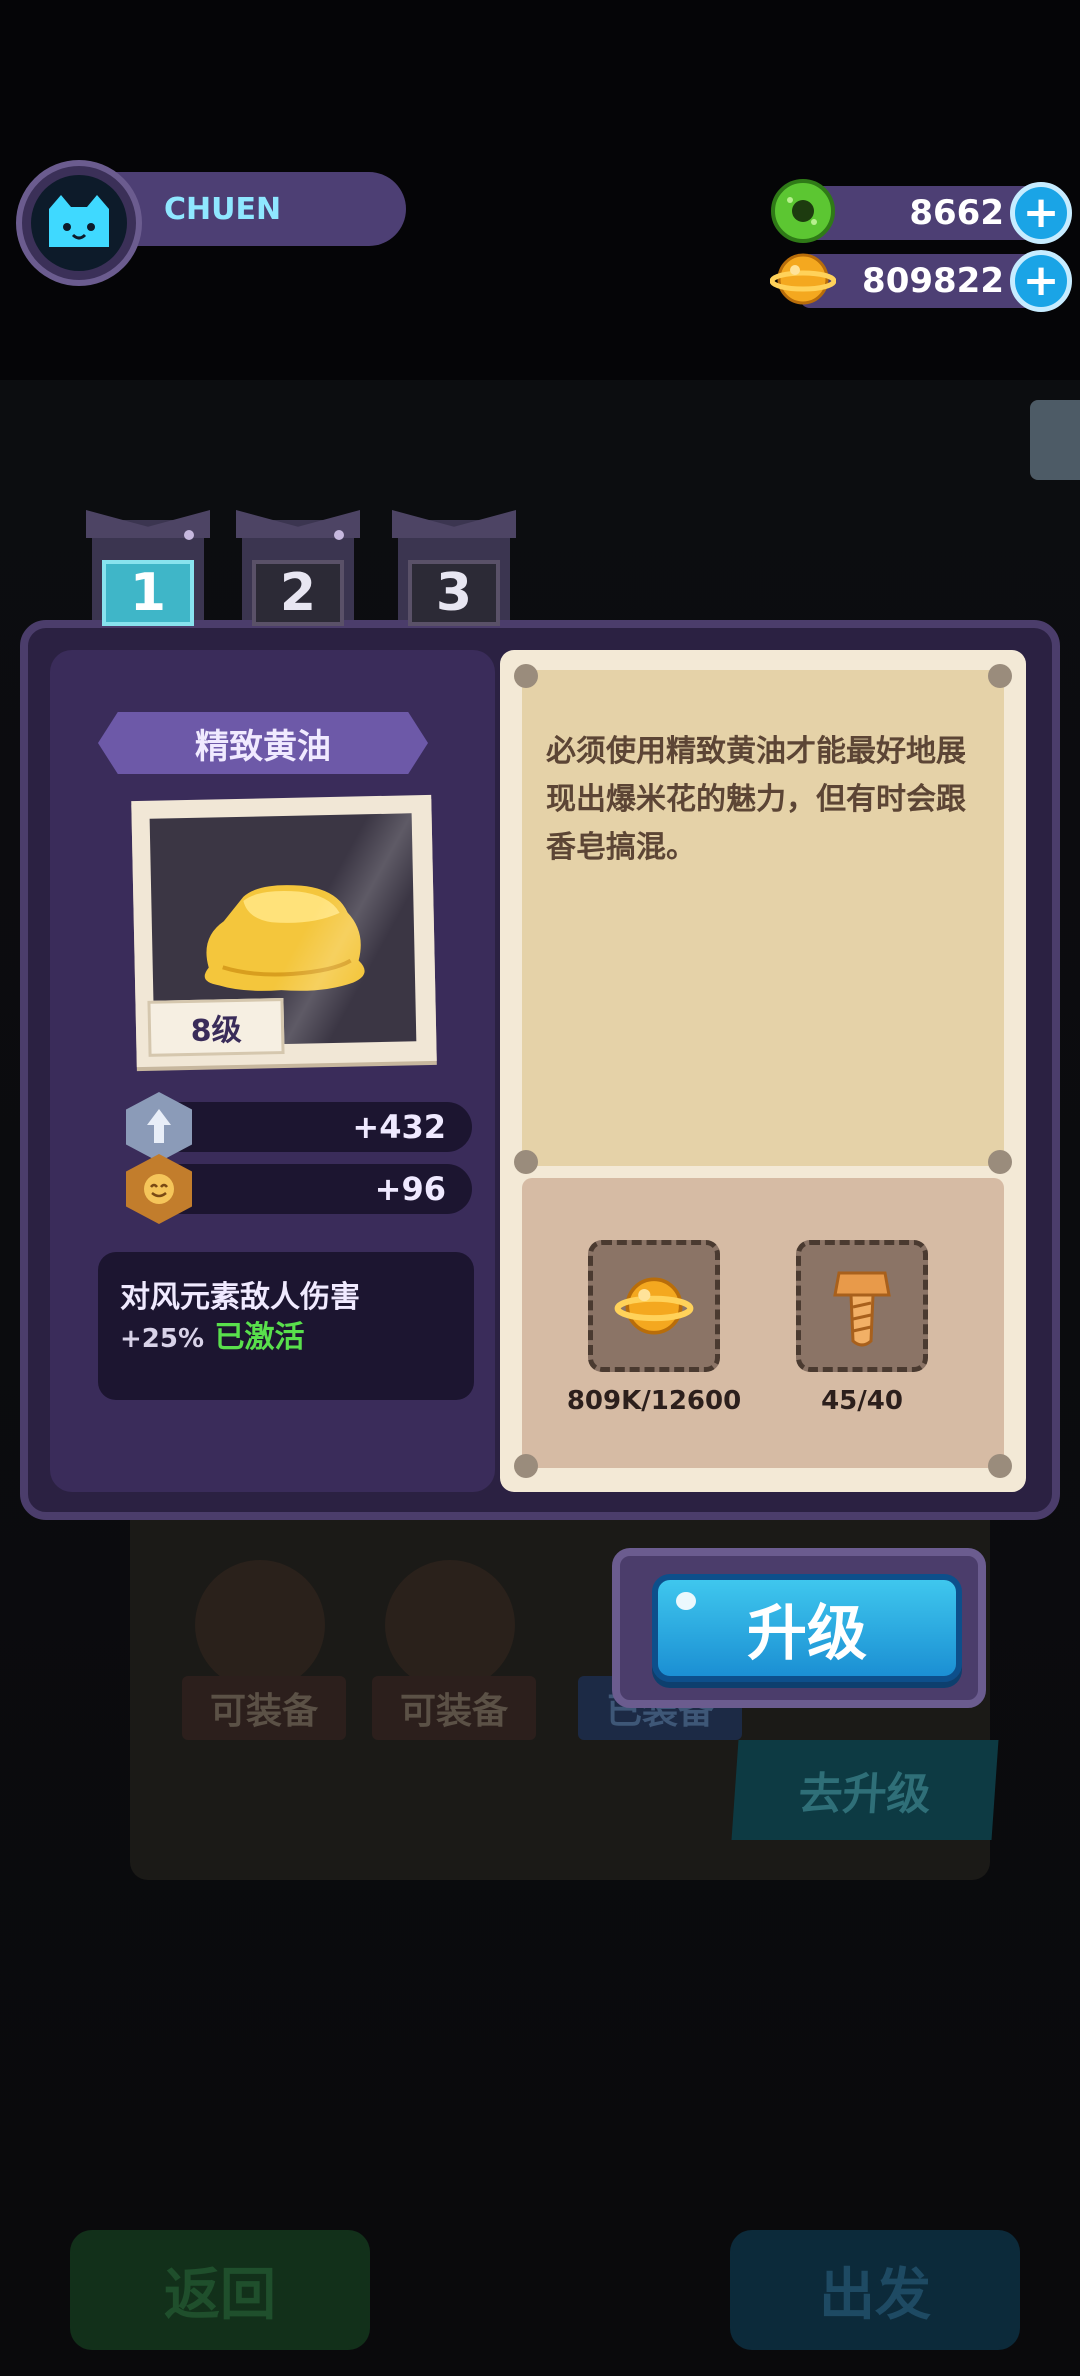  I want to click on currency-value: 8662, so click(920, 213).